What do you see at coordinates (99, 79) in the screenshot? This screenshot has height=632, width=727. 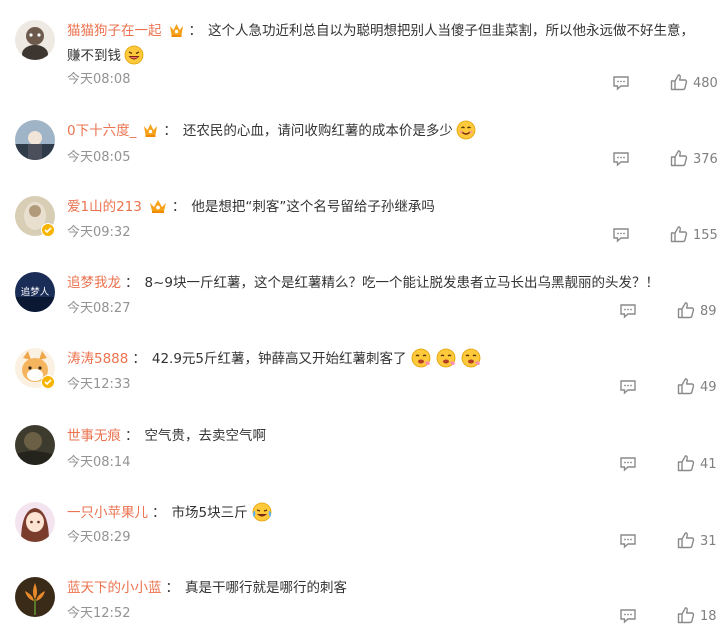 I see `timestamp: 今天08:08` at bounding box center [99, 79].